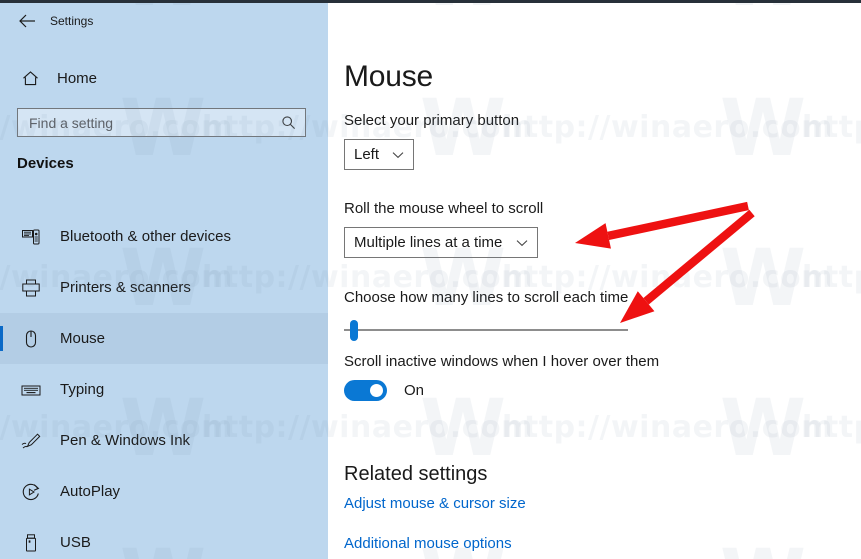 This screenshot has width=861, height=559. Describe the element at coordinates (30, 78) in the screenshot. I see `home-icon` at that location.